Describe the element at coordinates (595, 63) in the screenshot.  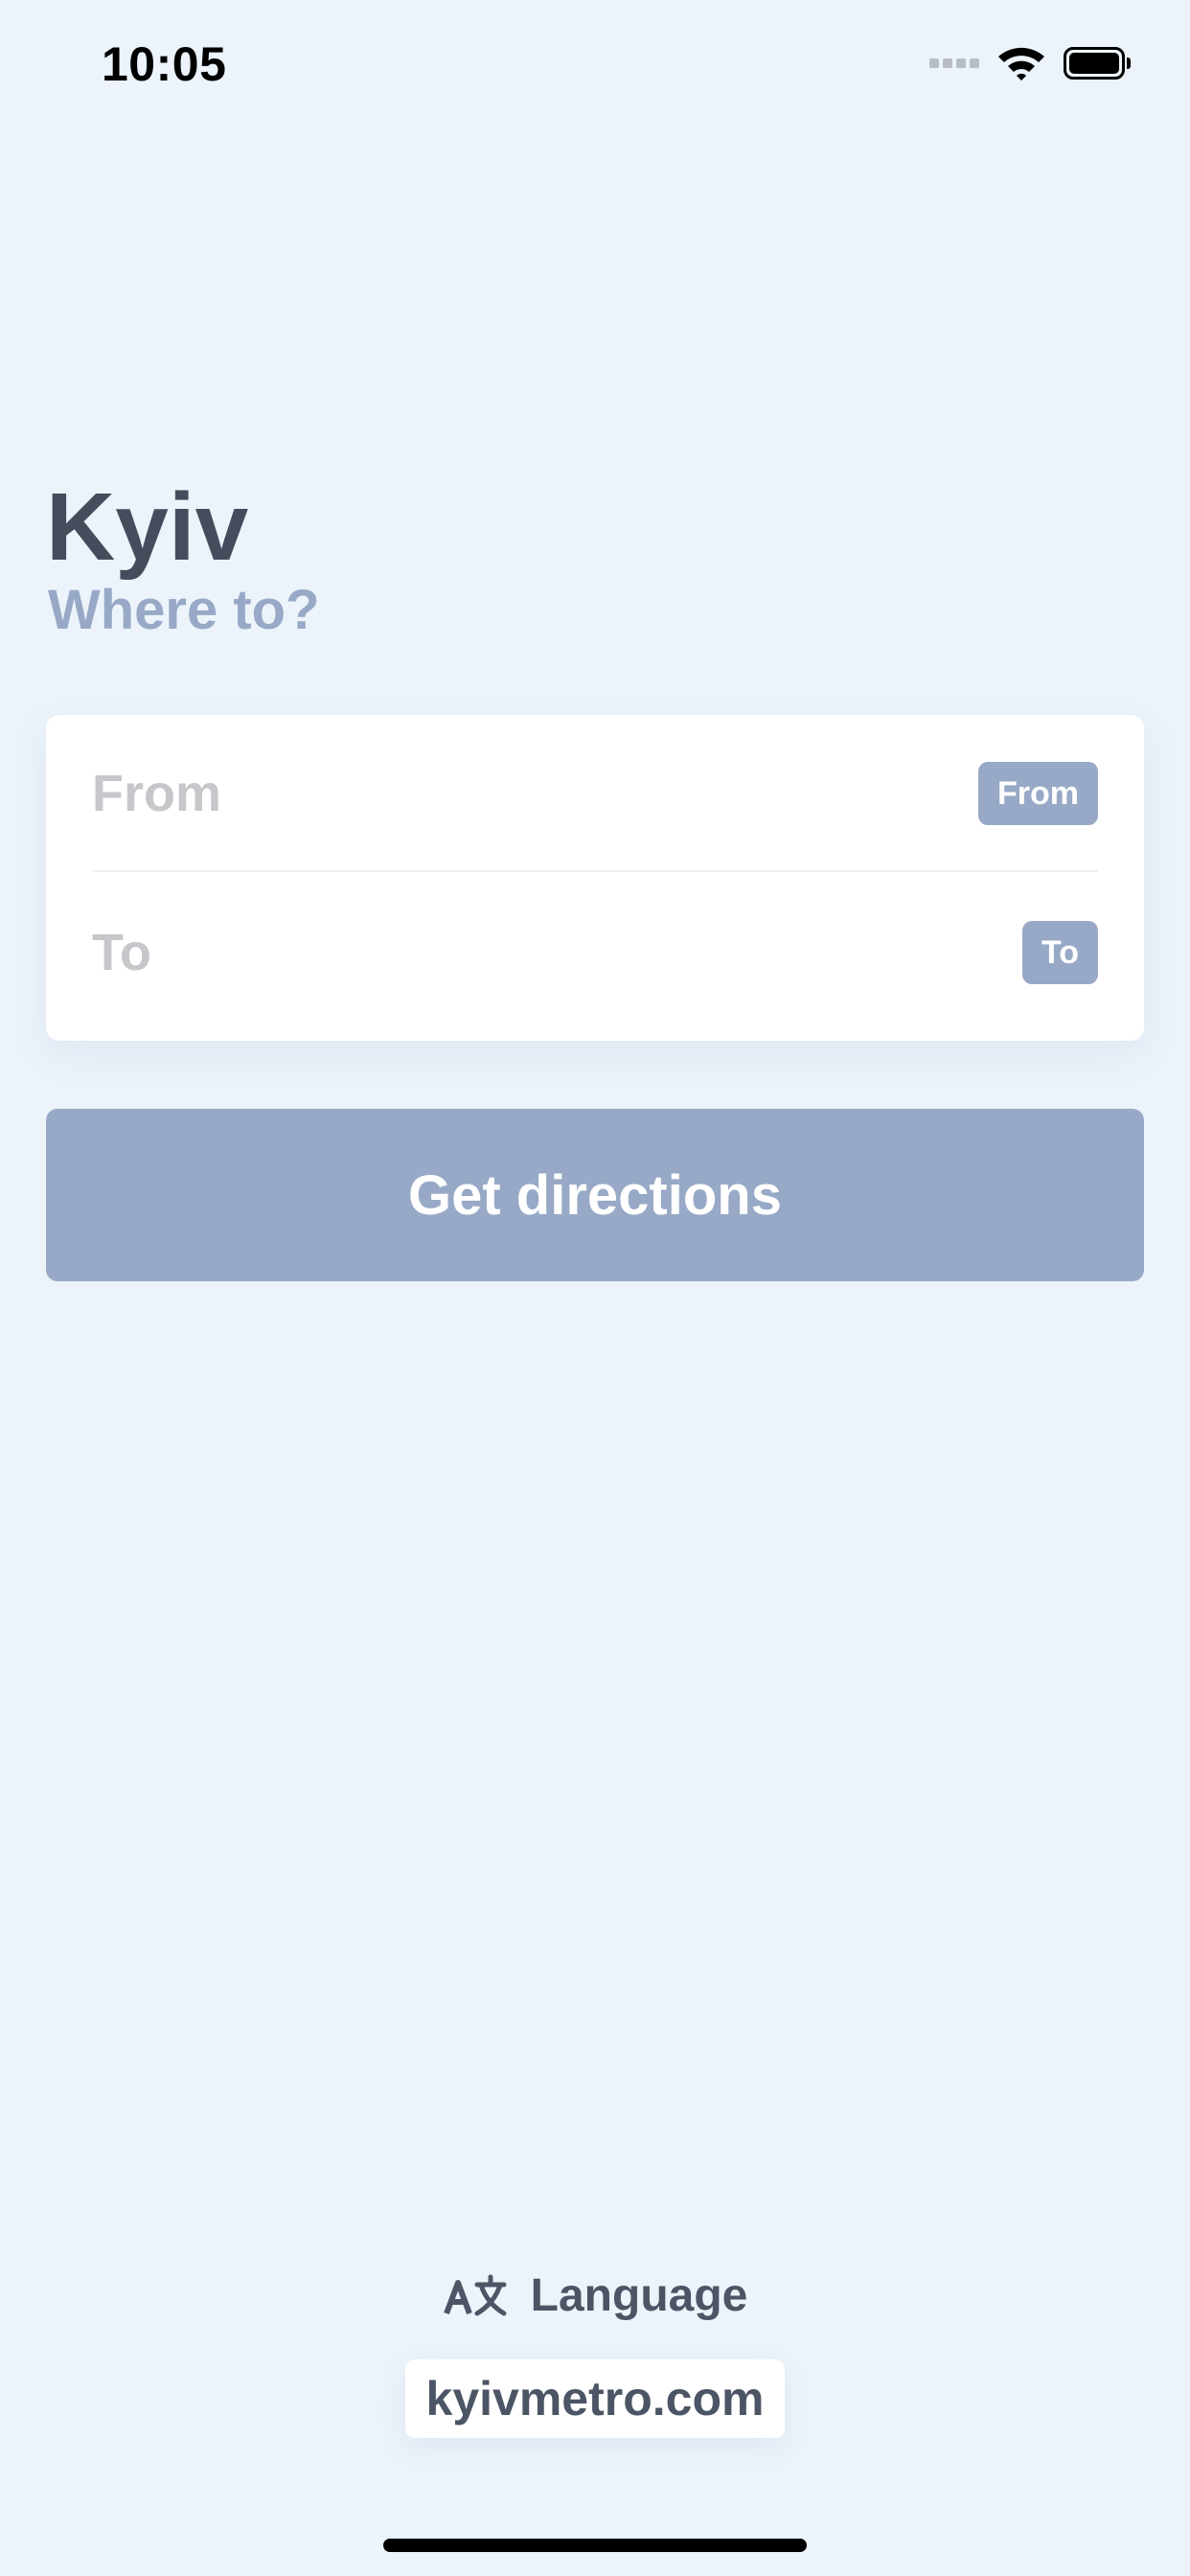
I see `status-bar: 10:05` at that location.